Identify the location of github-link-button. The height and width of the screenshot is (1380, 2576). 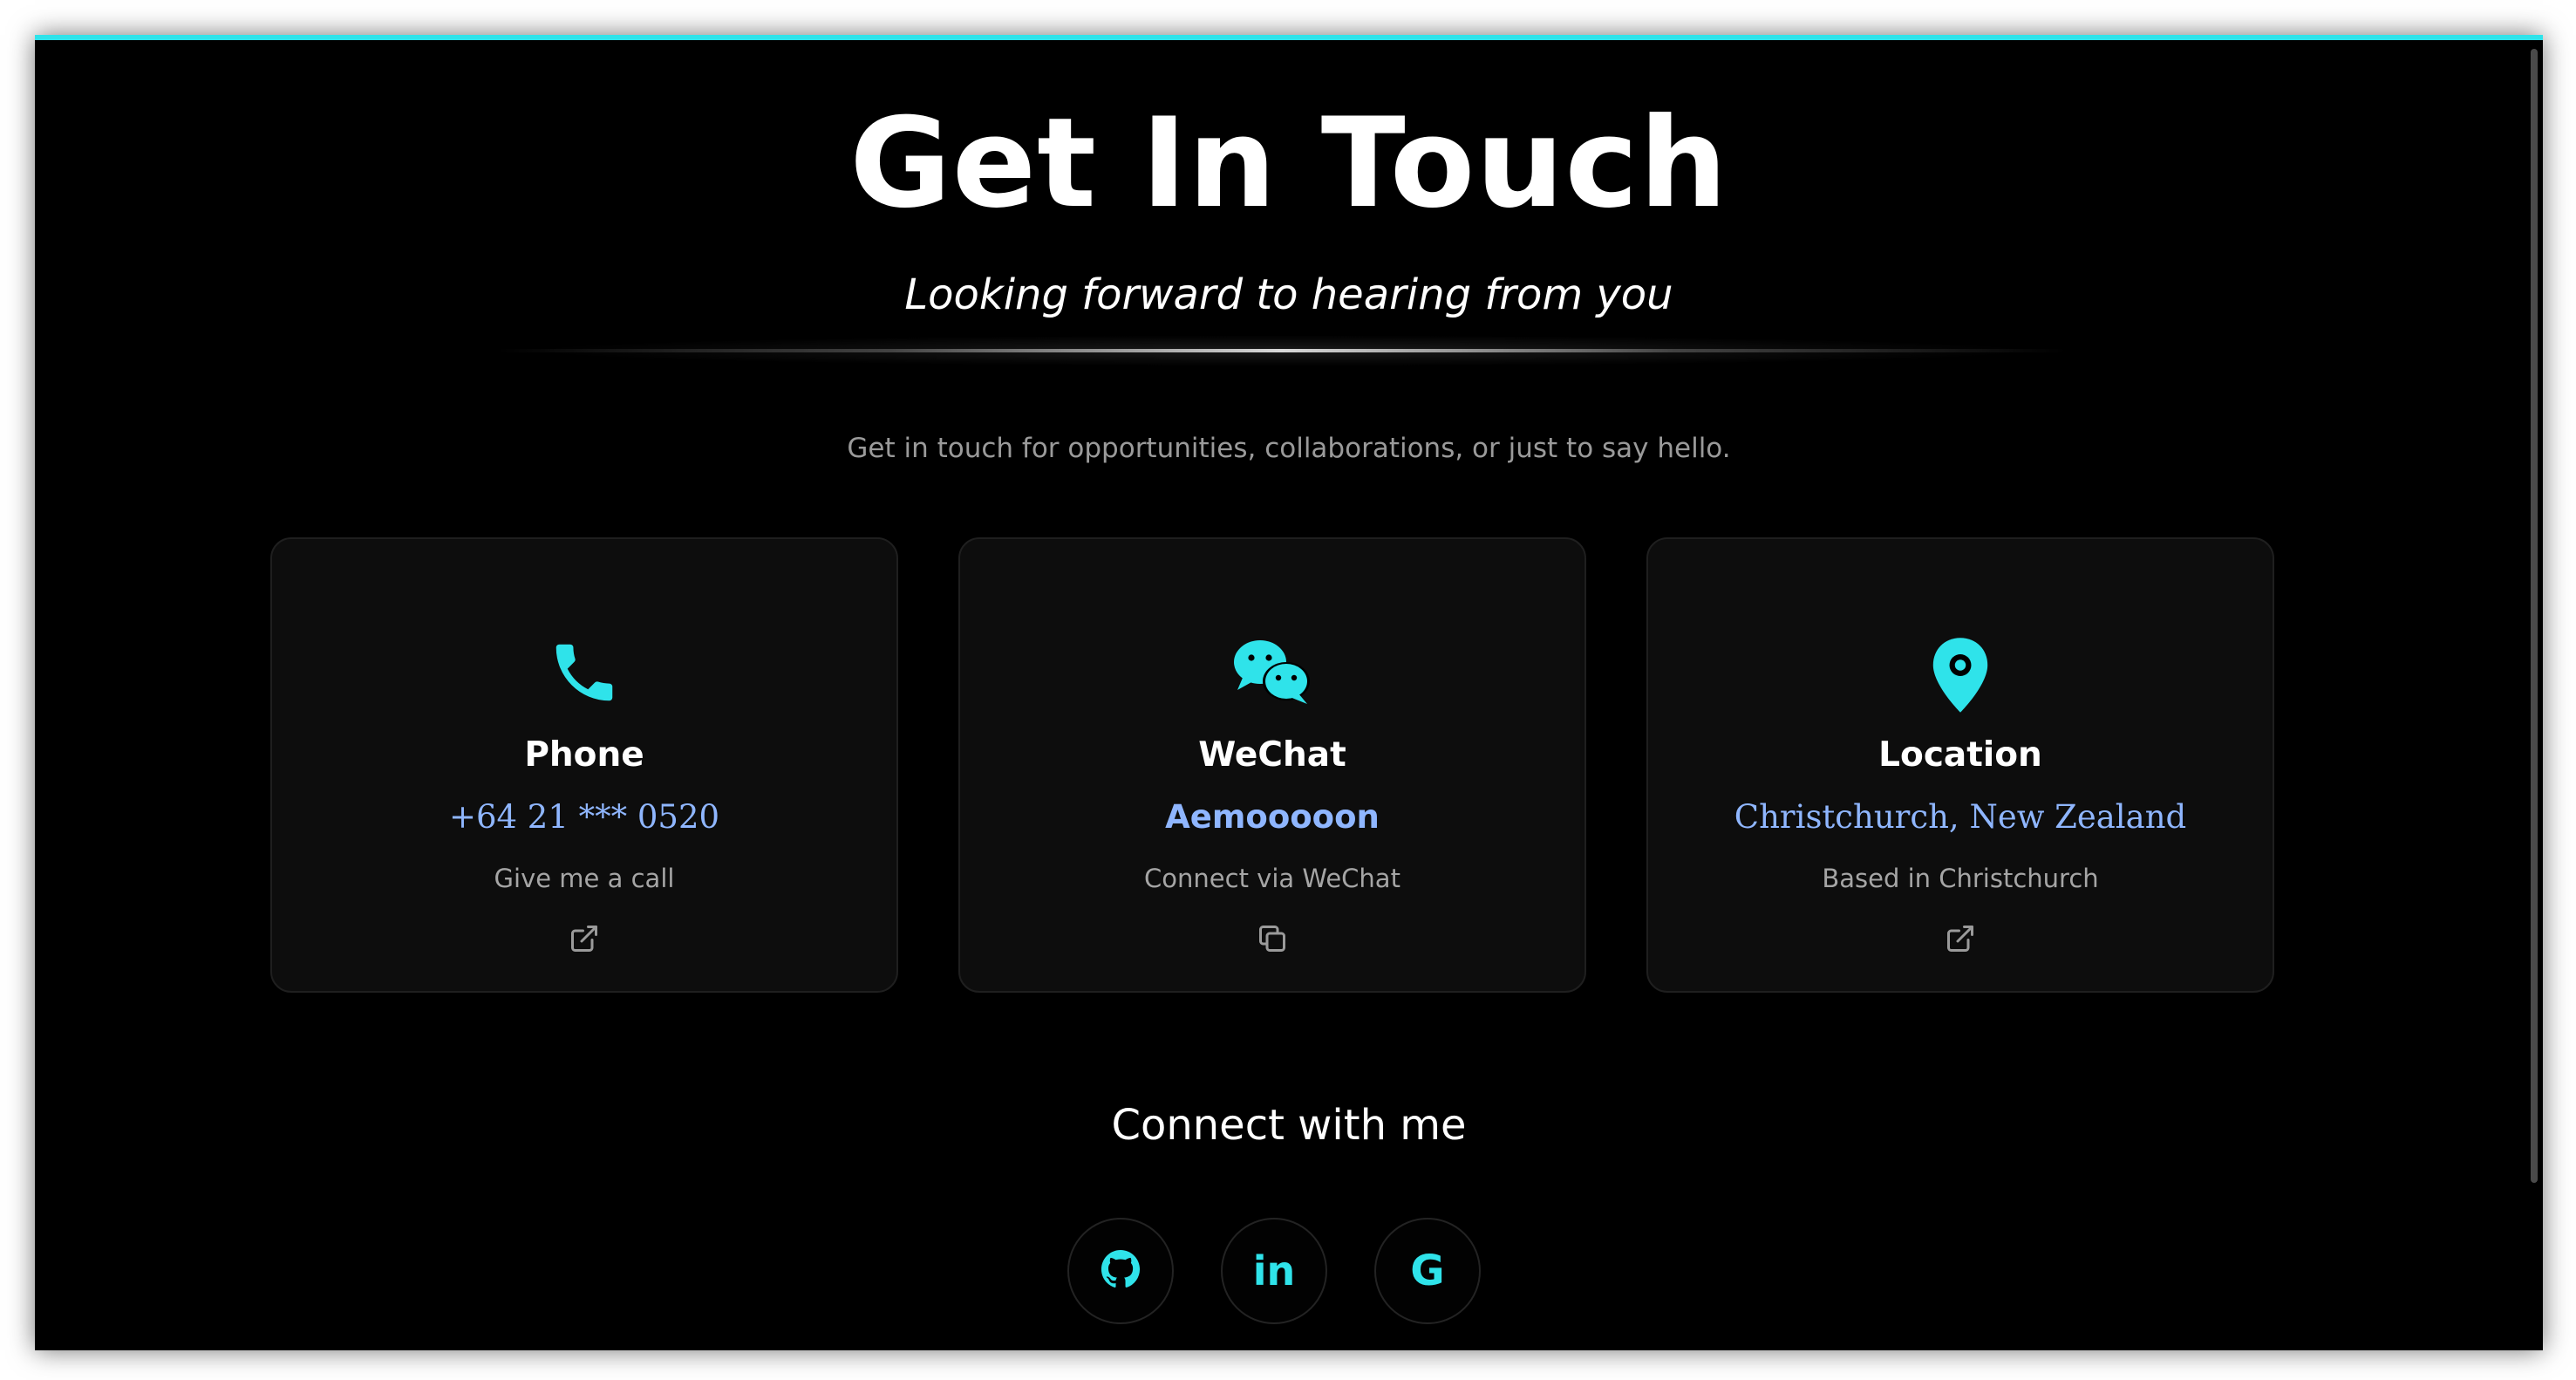
(1120, 1271).